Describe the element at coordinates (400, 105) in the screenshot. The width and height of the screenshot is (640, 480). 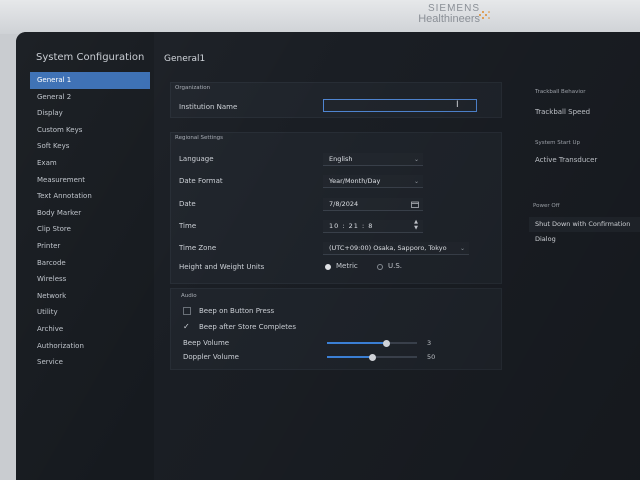
I see `institution-name-input` at that location.